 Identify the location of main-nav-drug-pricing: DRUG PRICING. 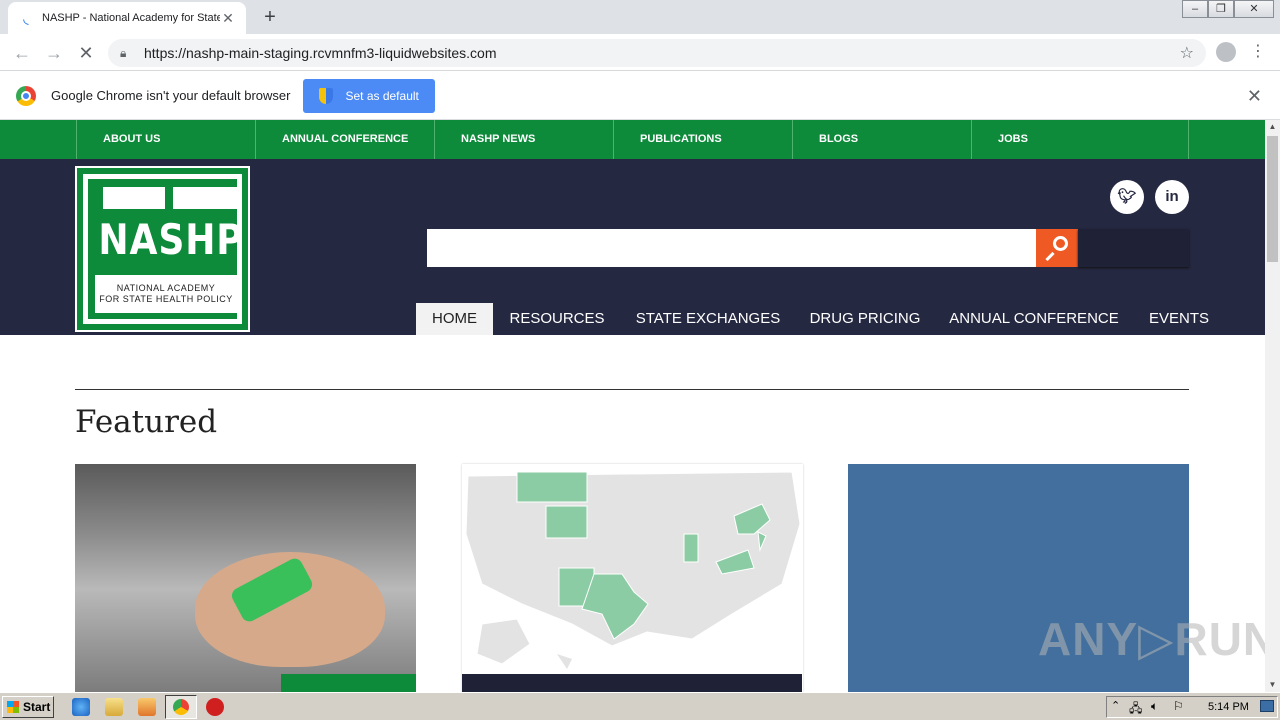
(865, 319).